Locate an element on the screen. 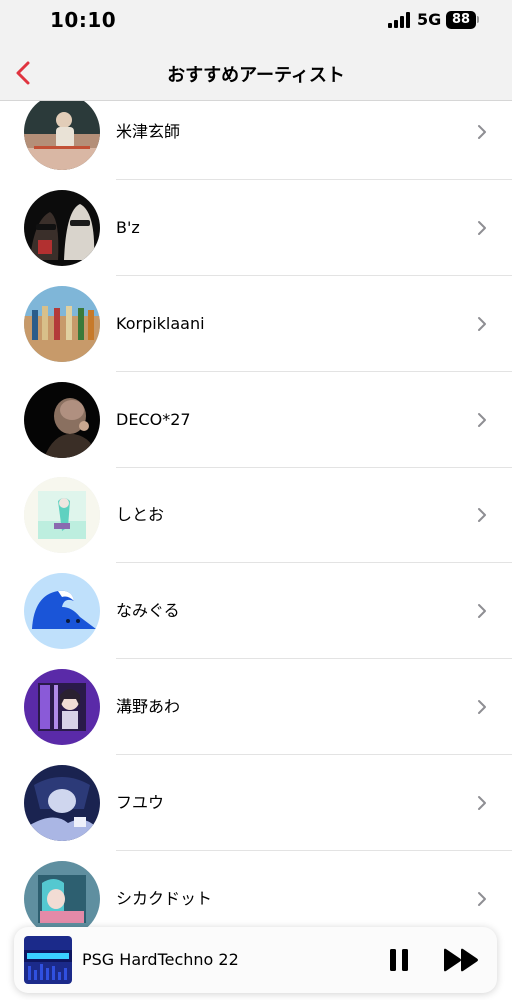  list-item-artist: DECO*27 is located at coordinates (256, 420).